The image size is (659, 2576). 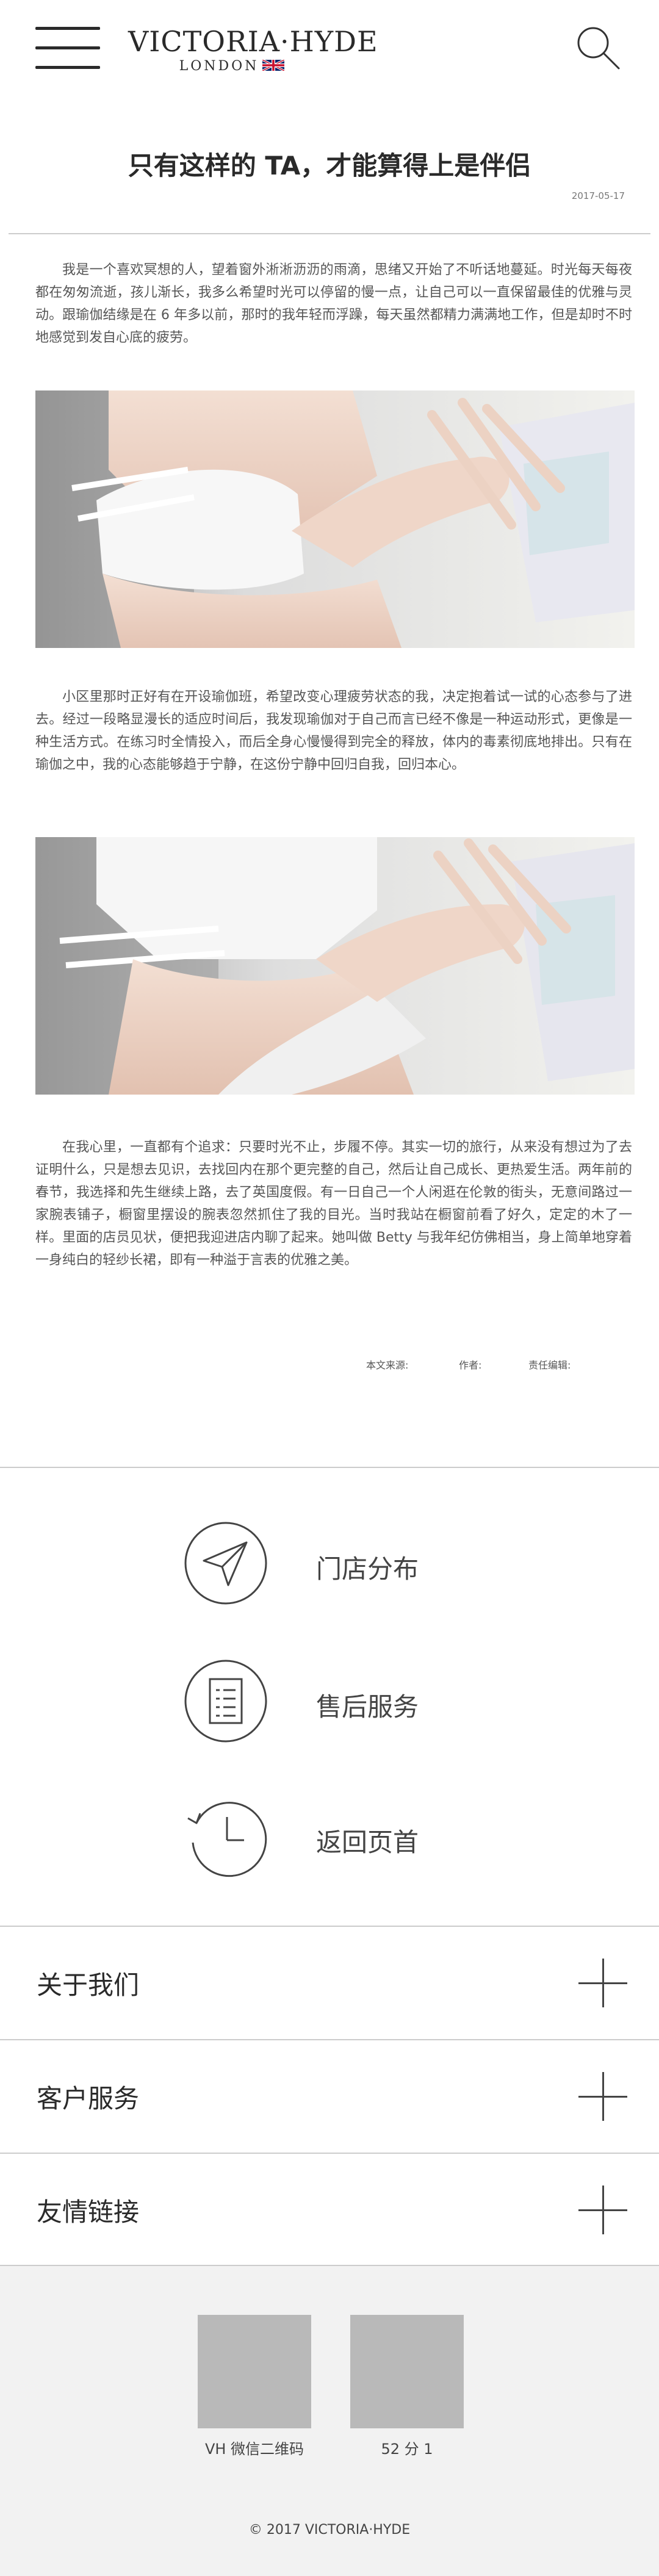 I want to click on clock-back-icon, so click(x=227, y=1839).